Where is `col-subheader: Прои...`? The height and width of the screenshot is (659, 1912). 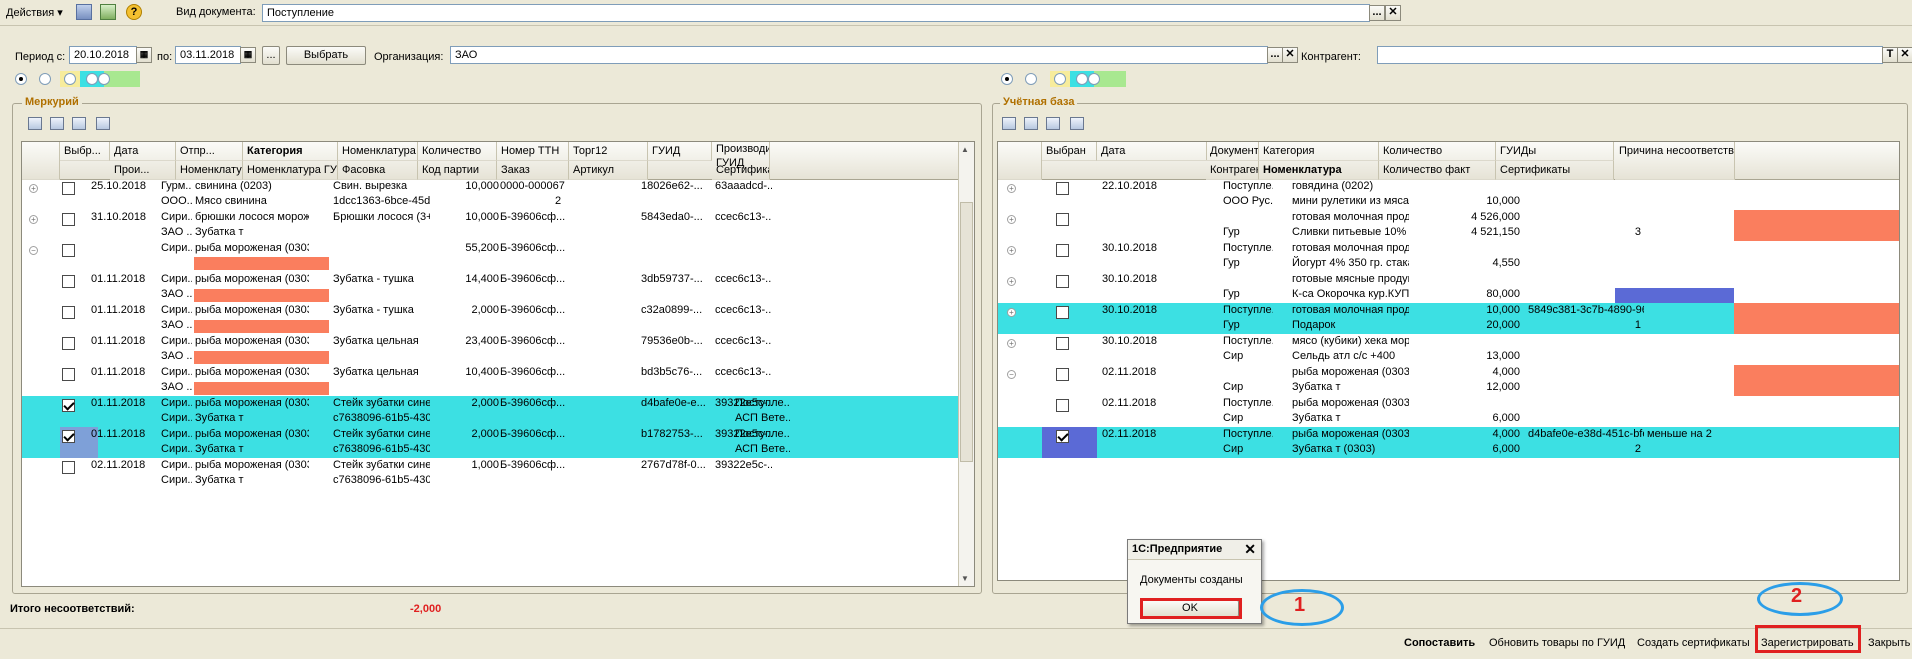
col-subheader: Прои... is located at coordinates (143, 170).